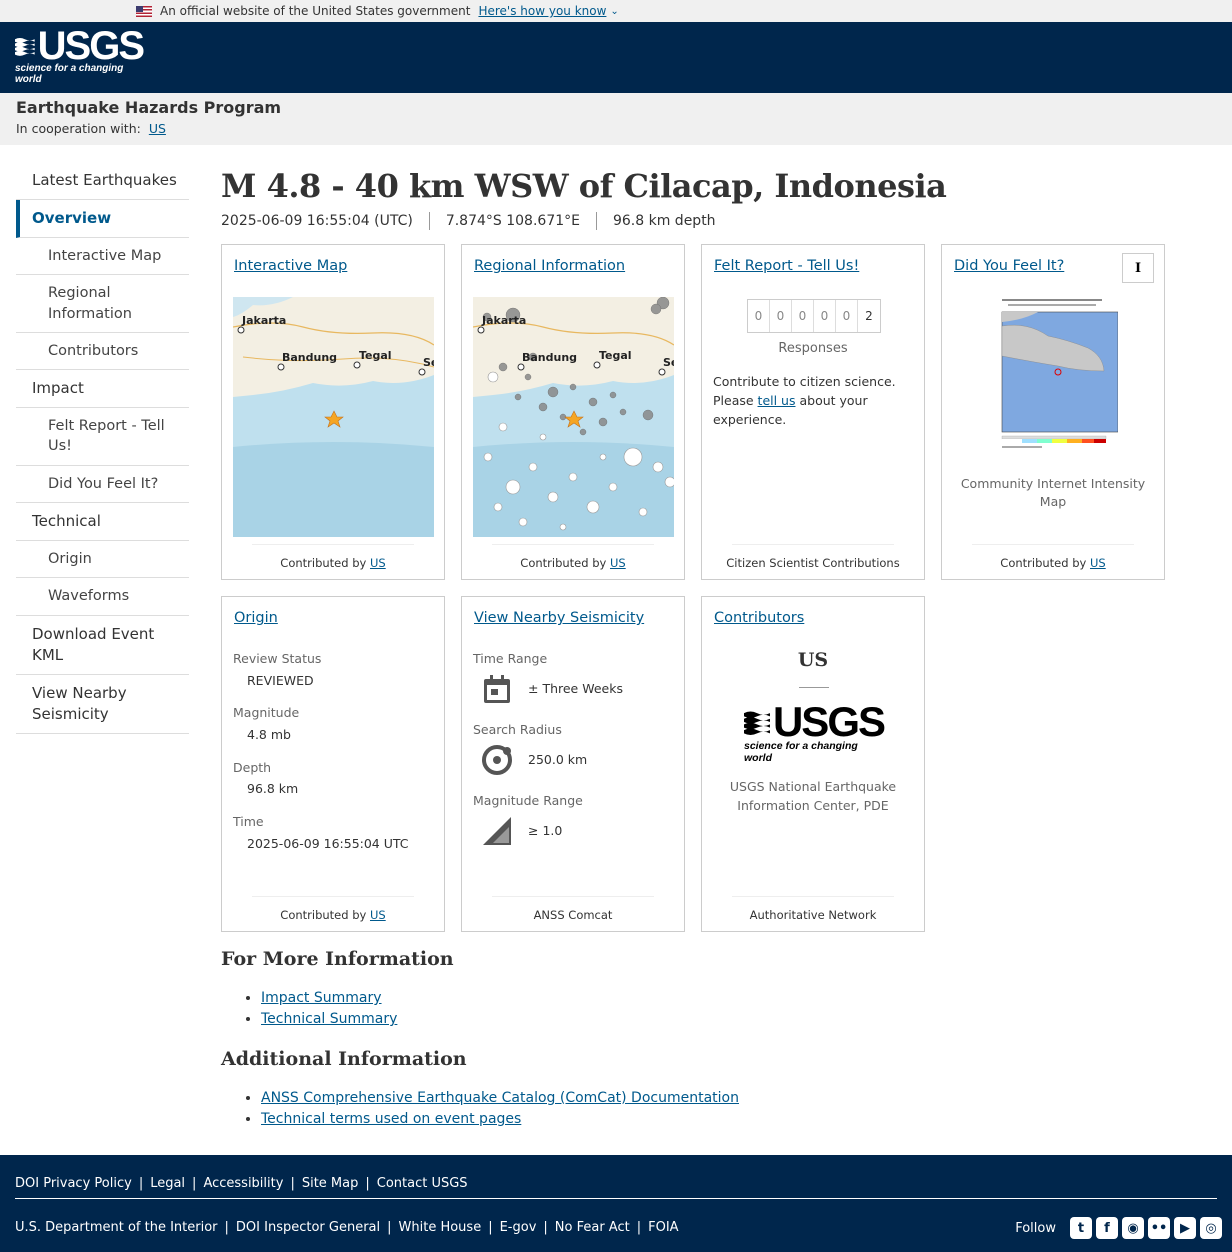 This screenshot has height=1252, width=1232. I want to click on footer-link-no-fear-act: No Fear Act, so click(592, 1227).